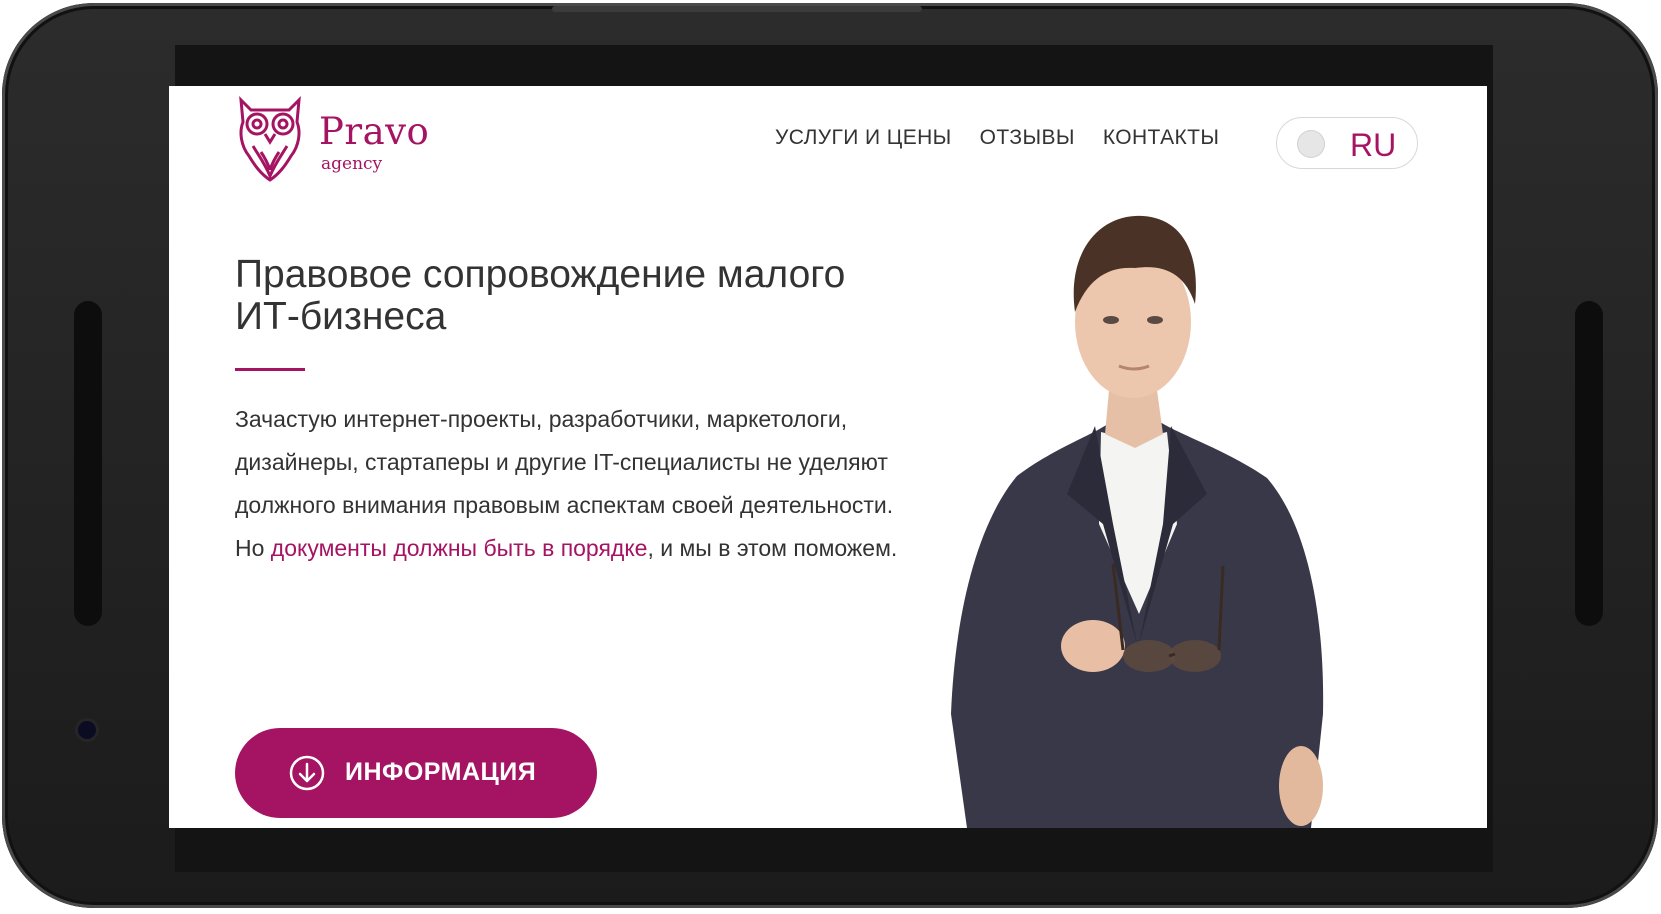 This screenshot has height=914, width=1661. Describe the element at coordinates (88, 463) in the screenshot. I see `phone-speaker-left` at that location.